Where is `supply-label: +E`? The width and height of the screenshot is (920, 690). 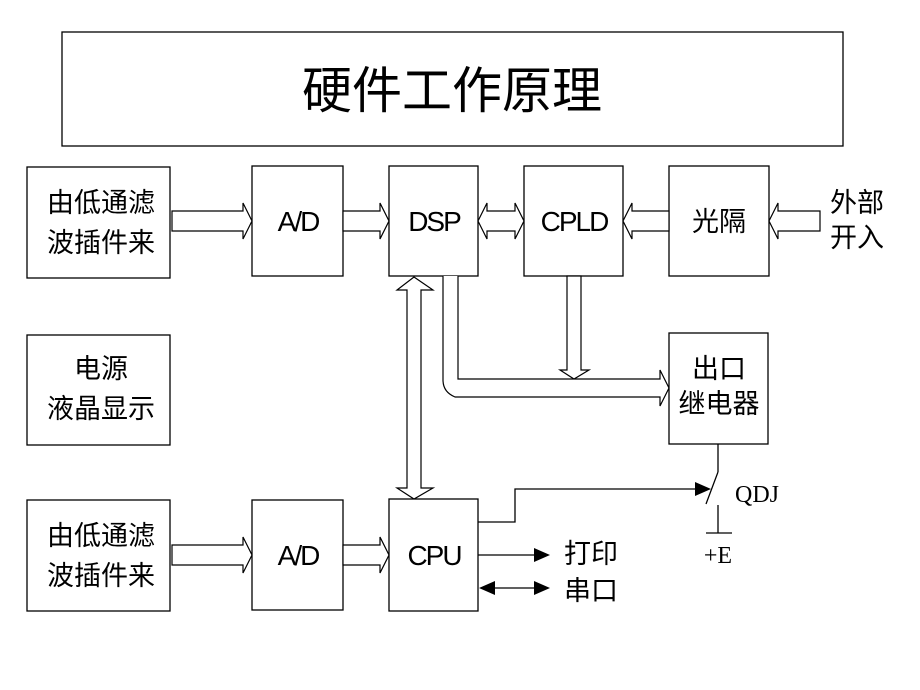 supply-label: +E is located at coordinates (718, 556).